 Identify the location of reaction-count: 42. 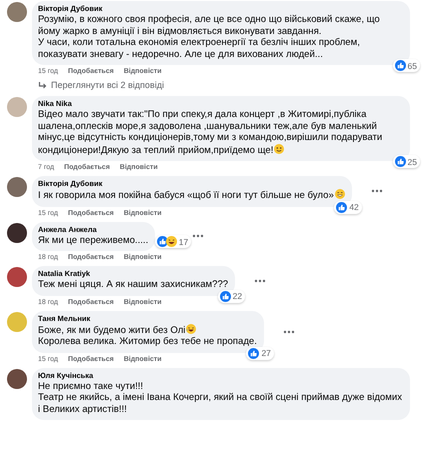
(348, 207).